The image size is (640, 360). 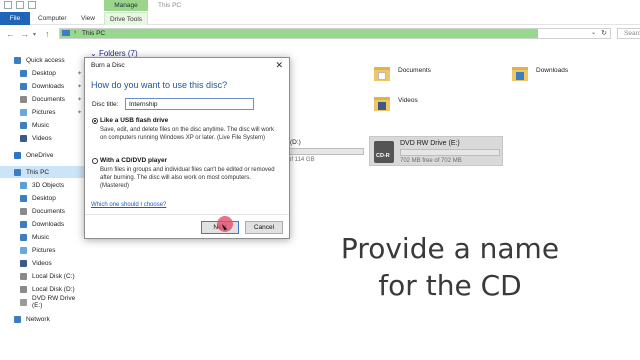 I want to click on quick-access-toolbar, so click(x=20, y=5).